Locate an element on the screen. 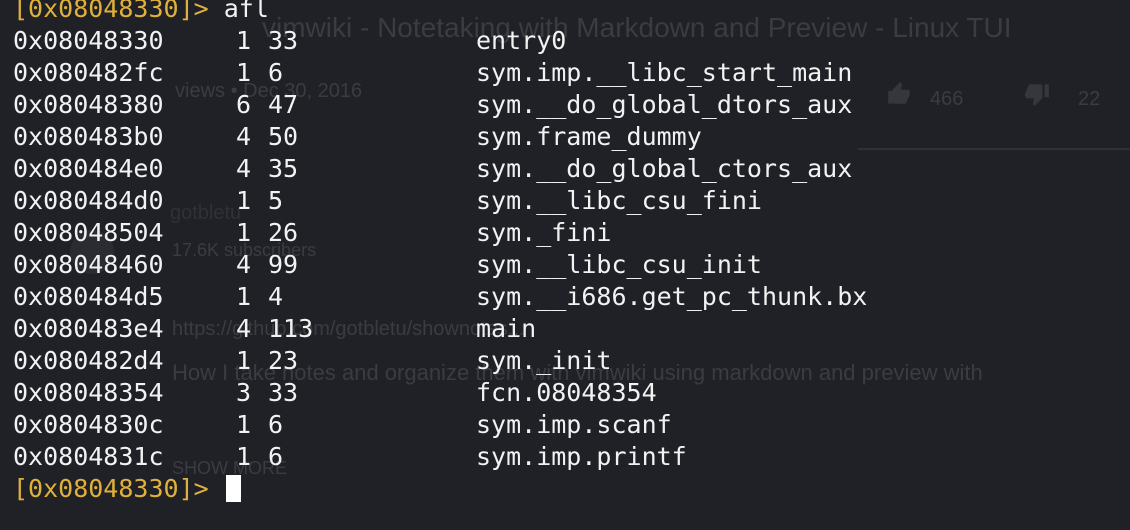 This screenshot has height=530, width=1130. command-line: [0x08048330]> afl is located at coordinates (141, 12).